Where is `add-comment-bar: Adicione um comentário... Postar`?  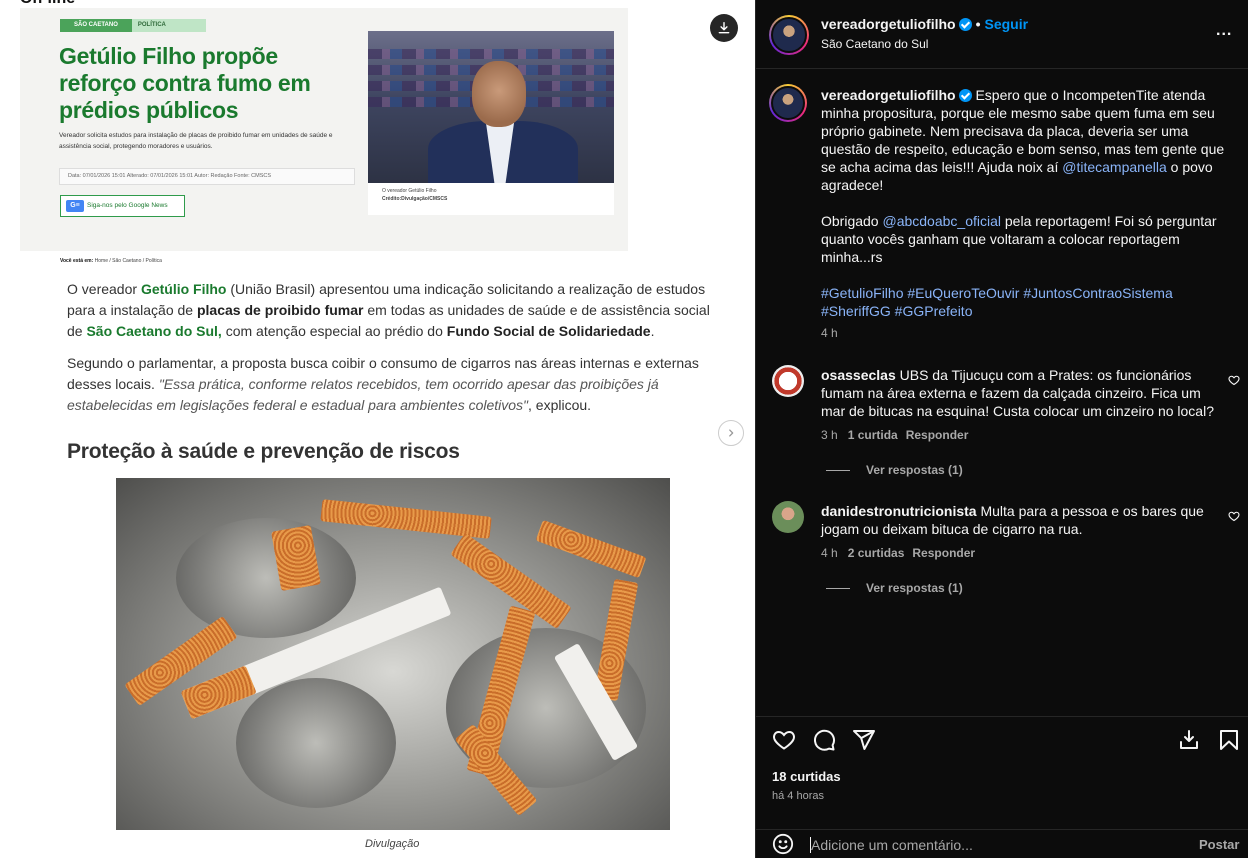 add-comment-bar: Adicione um comentário... Postar is located at coordinates (1002, 843).